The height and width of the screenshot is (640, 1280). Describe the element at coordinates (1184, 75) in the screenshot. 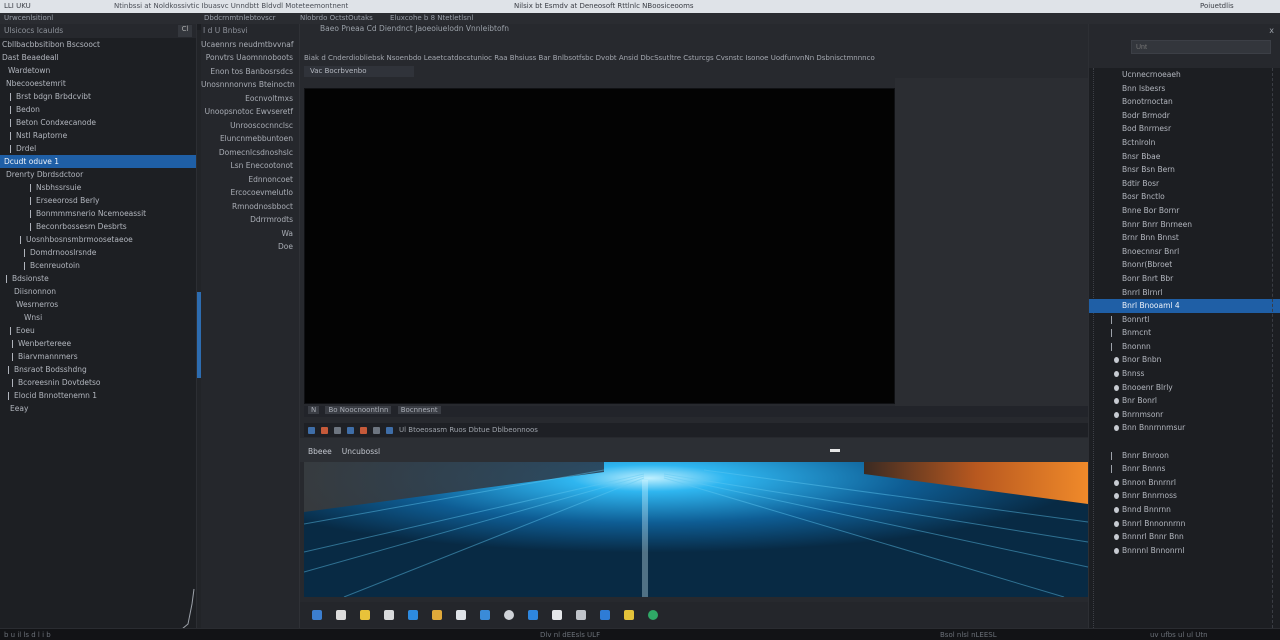

I see `inspector-item: Ucnnecrnoeaeh` at that location.